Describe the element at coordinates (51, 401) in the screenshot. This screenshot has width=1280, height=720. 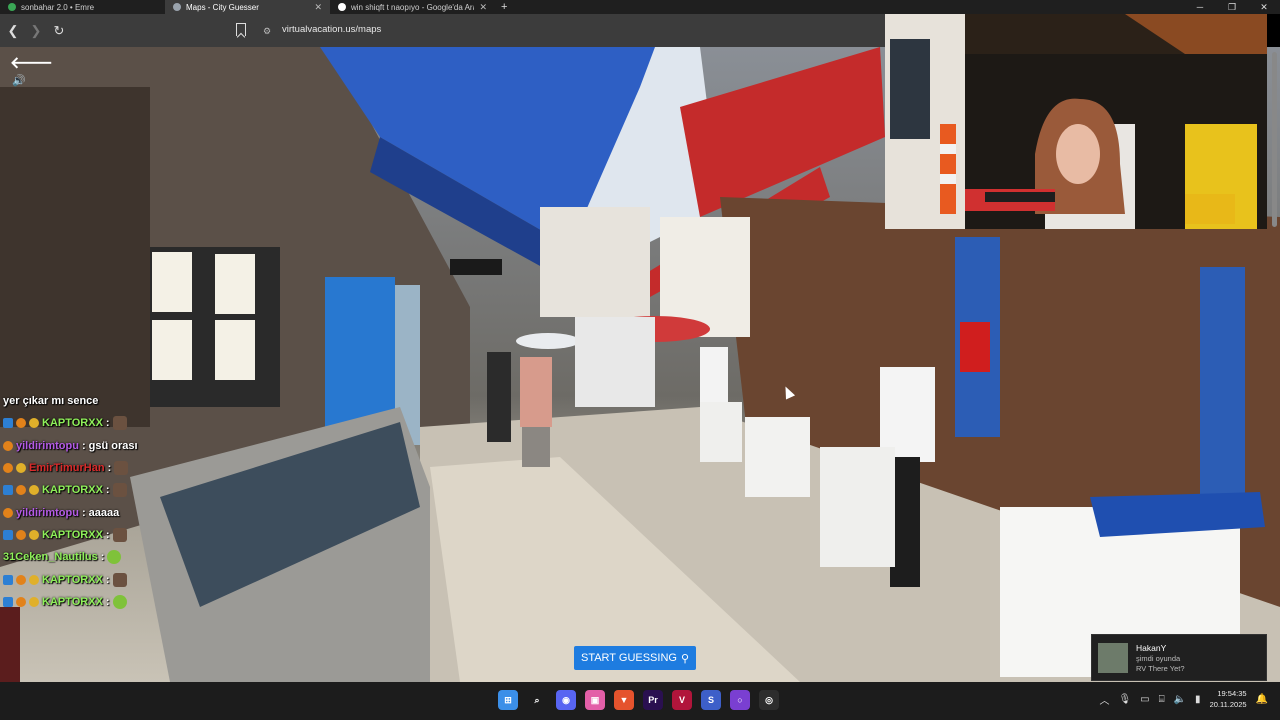
I see `chat-text: yer çıkar mı sence` at that location.